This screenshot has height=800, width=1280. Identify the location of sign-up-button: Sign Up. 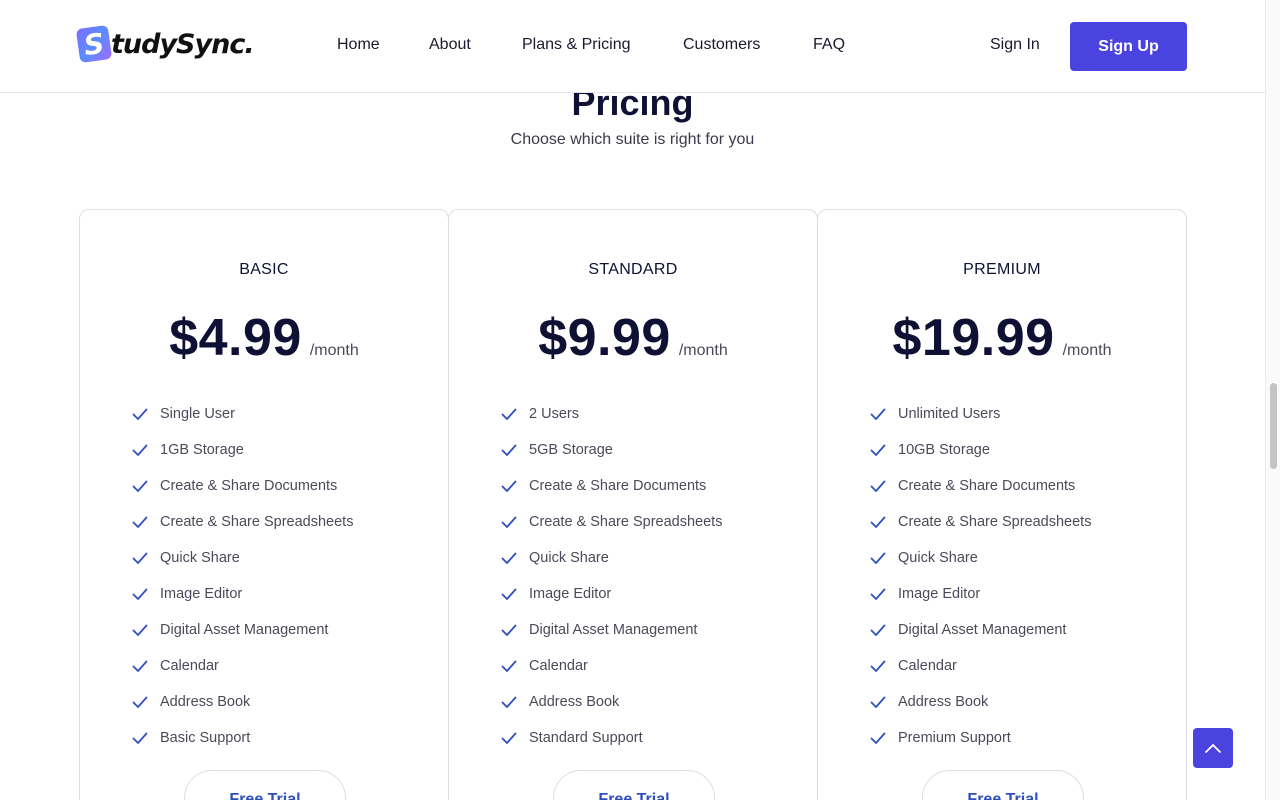
(1128, 46).